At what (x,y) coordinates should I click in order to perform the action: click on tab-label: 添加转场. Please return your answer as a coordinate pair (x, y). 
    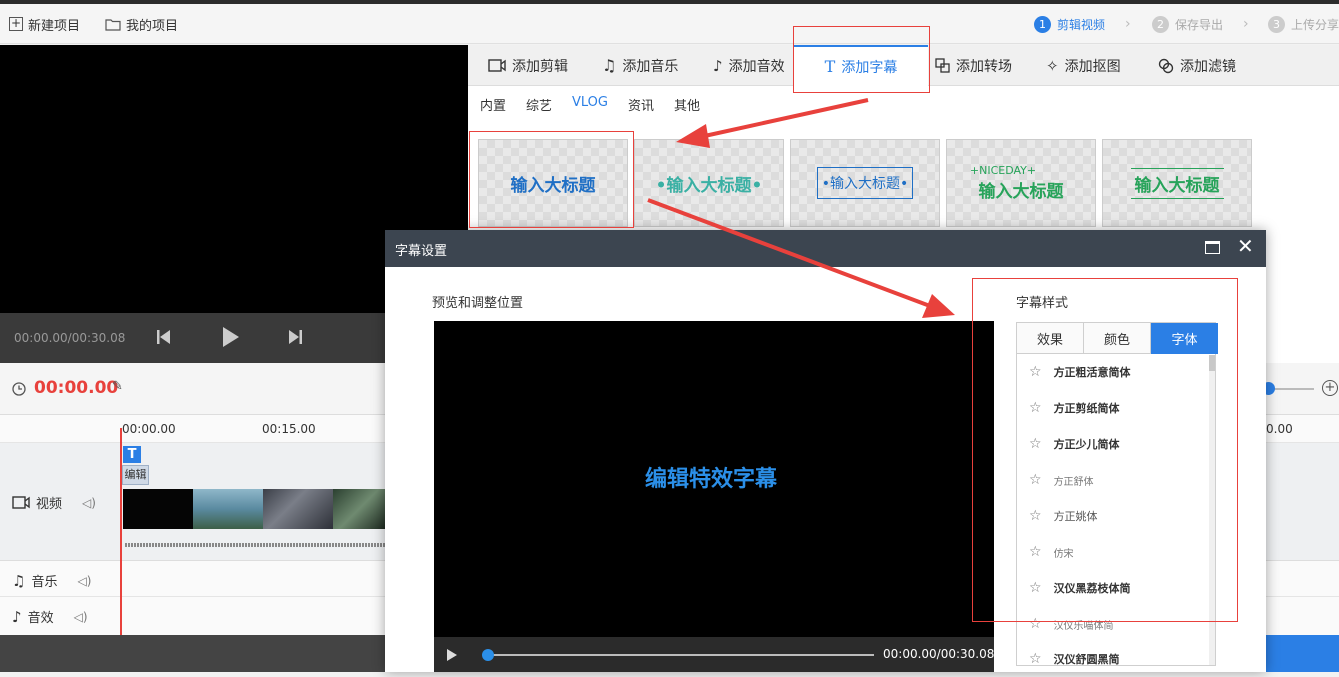
    Looking at the image, I should click on (984, 66).